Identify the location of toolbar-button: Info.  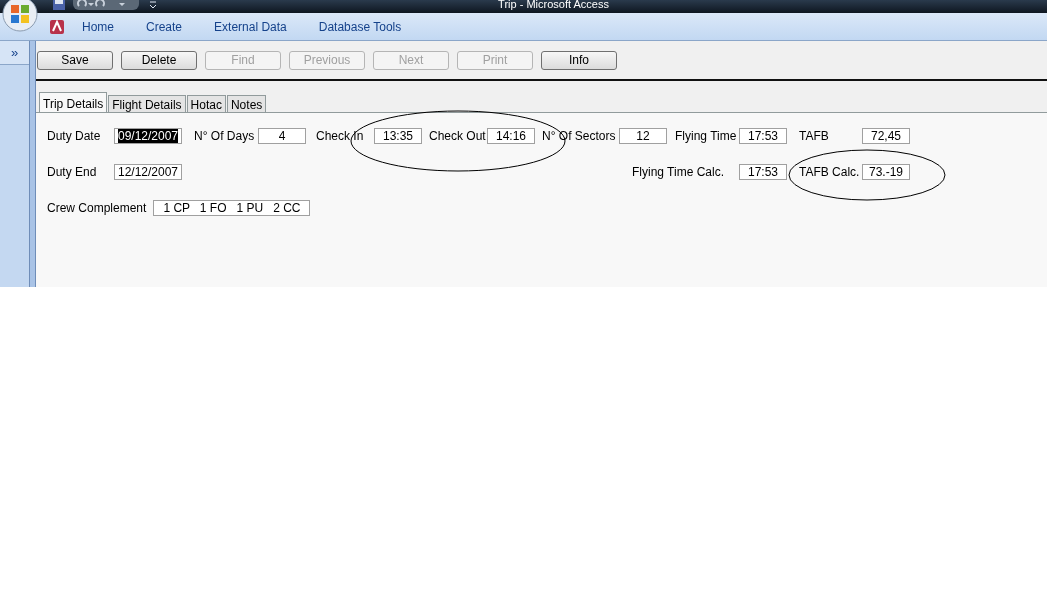
(579, 60).